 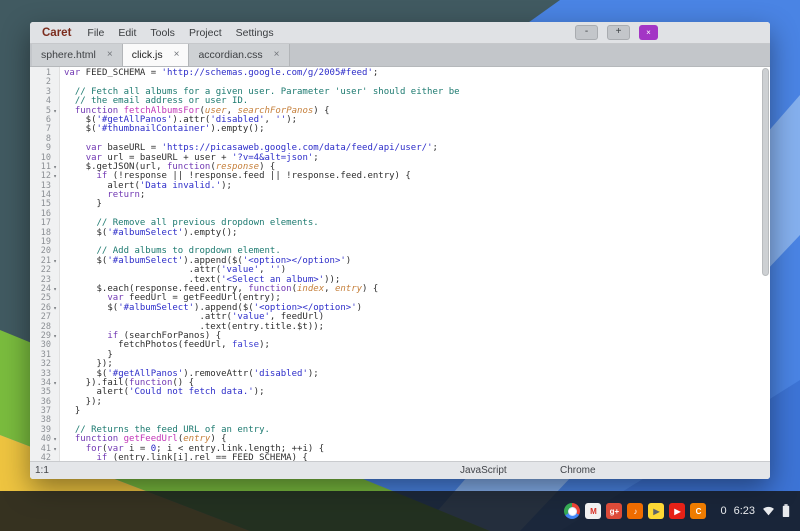 I want to click on system-tray: 0 6:23, so click(x=755, y=511).